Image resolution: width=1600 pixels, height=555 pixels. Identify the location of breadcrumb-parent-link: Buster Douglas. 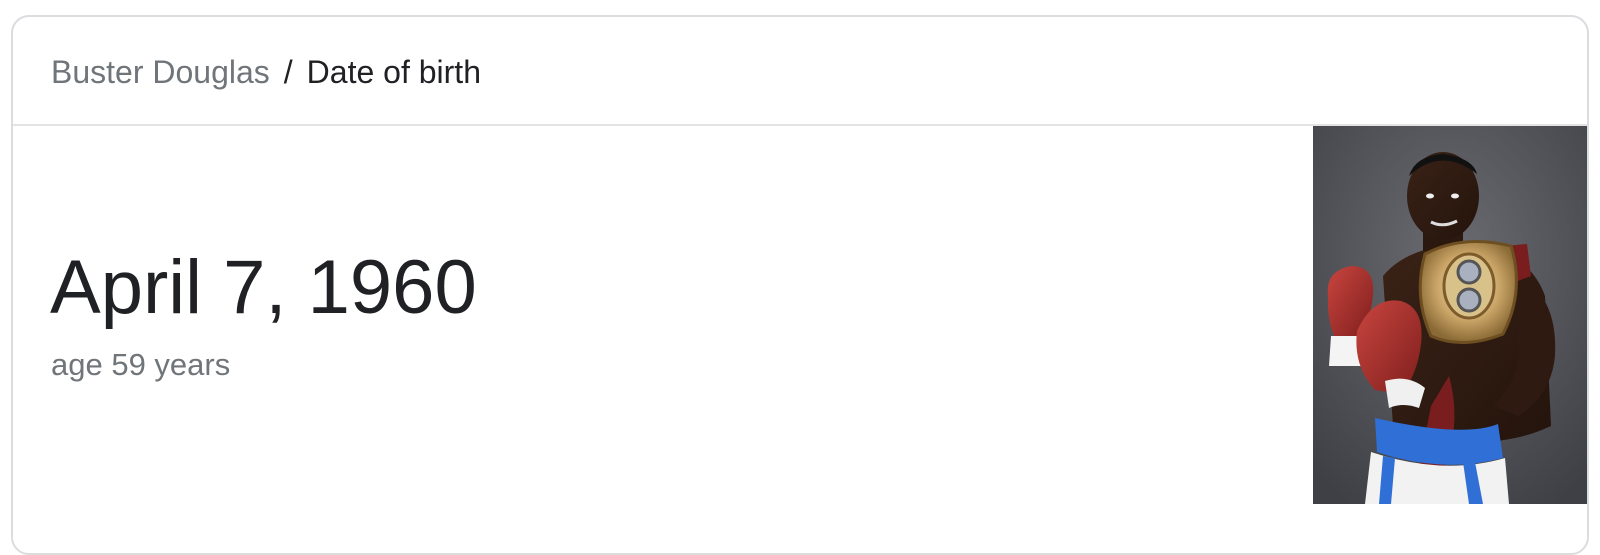
(160, 72).